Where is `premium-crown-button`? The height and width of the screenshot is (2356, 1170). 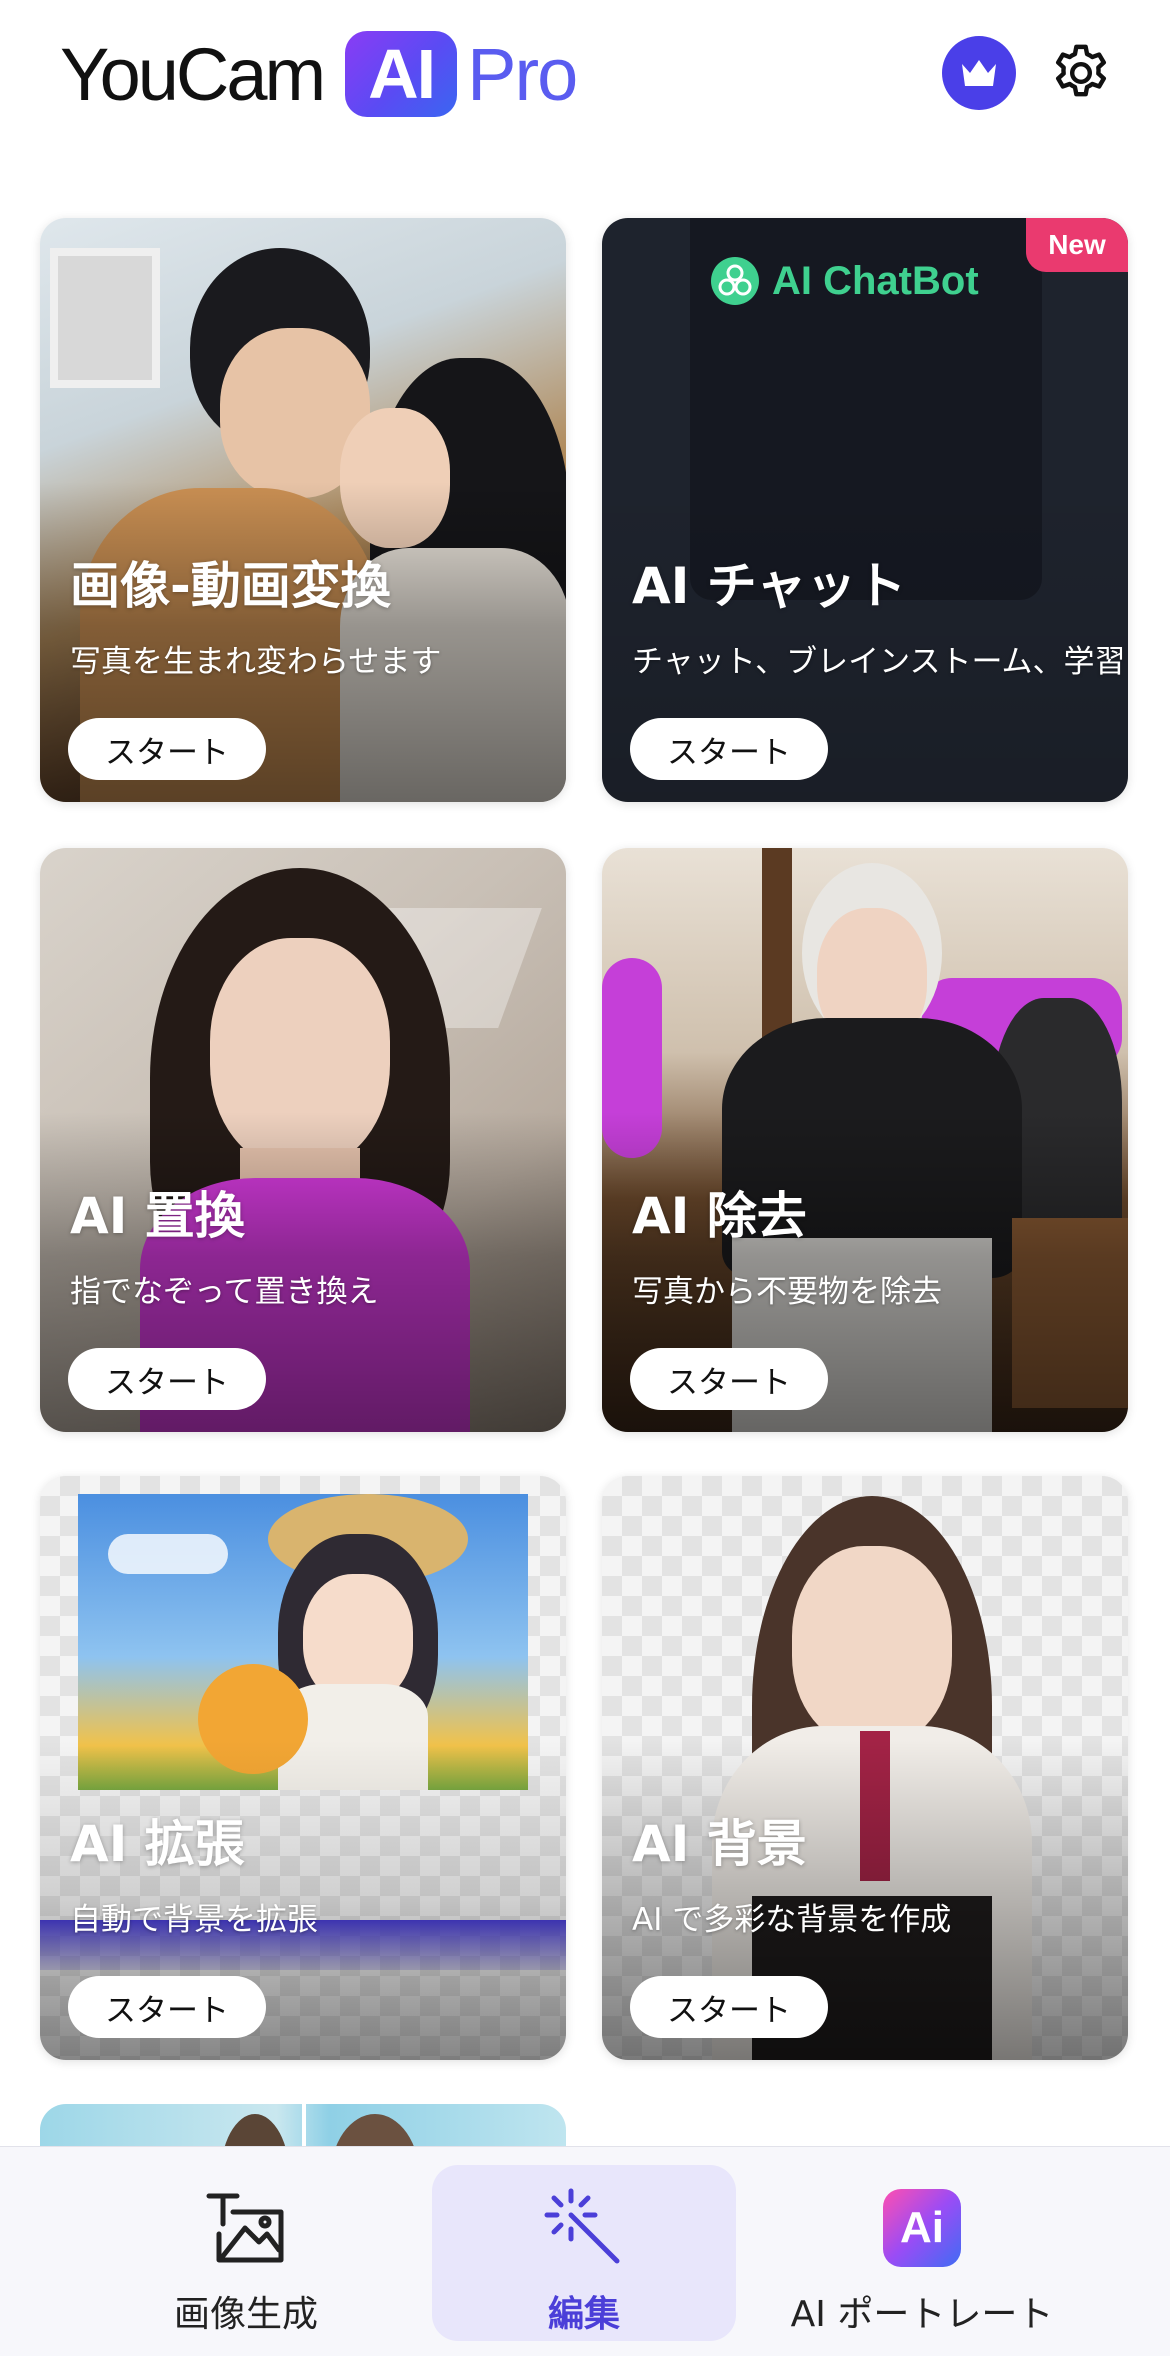
premium-crown-button is located at coordinates (979, 73).